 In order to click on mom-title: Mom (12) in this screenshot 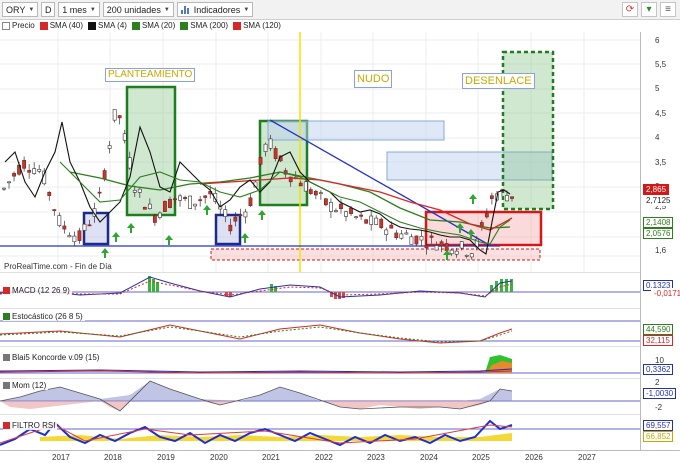, I will do `click(29, 385)`.